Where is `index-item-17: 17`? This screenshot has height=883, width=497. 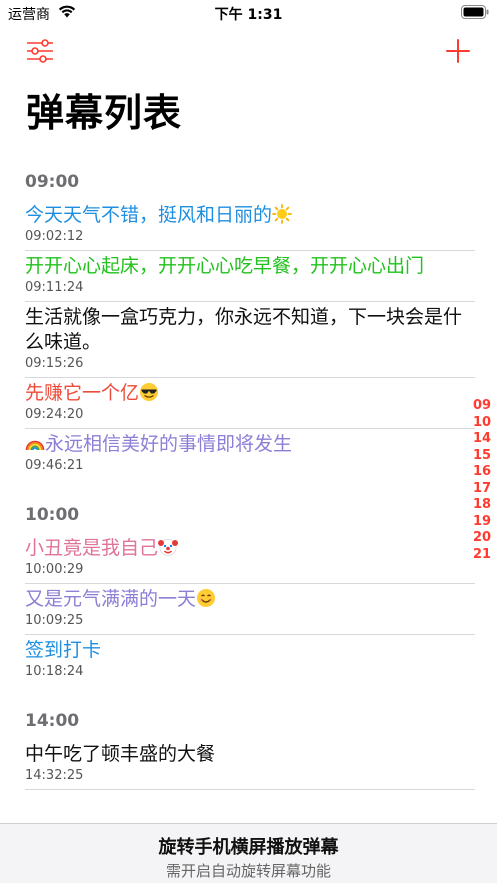
index-item-17: 17 is located at coordinates (482, 489).